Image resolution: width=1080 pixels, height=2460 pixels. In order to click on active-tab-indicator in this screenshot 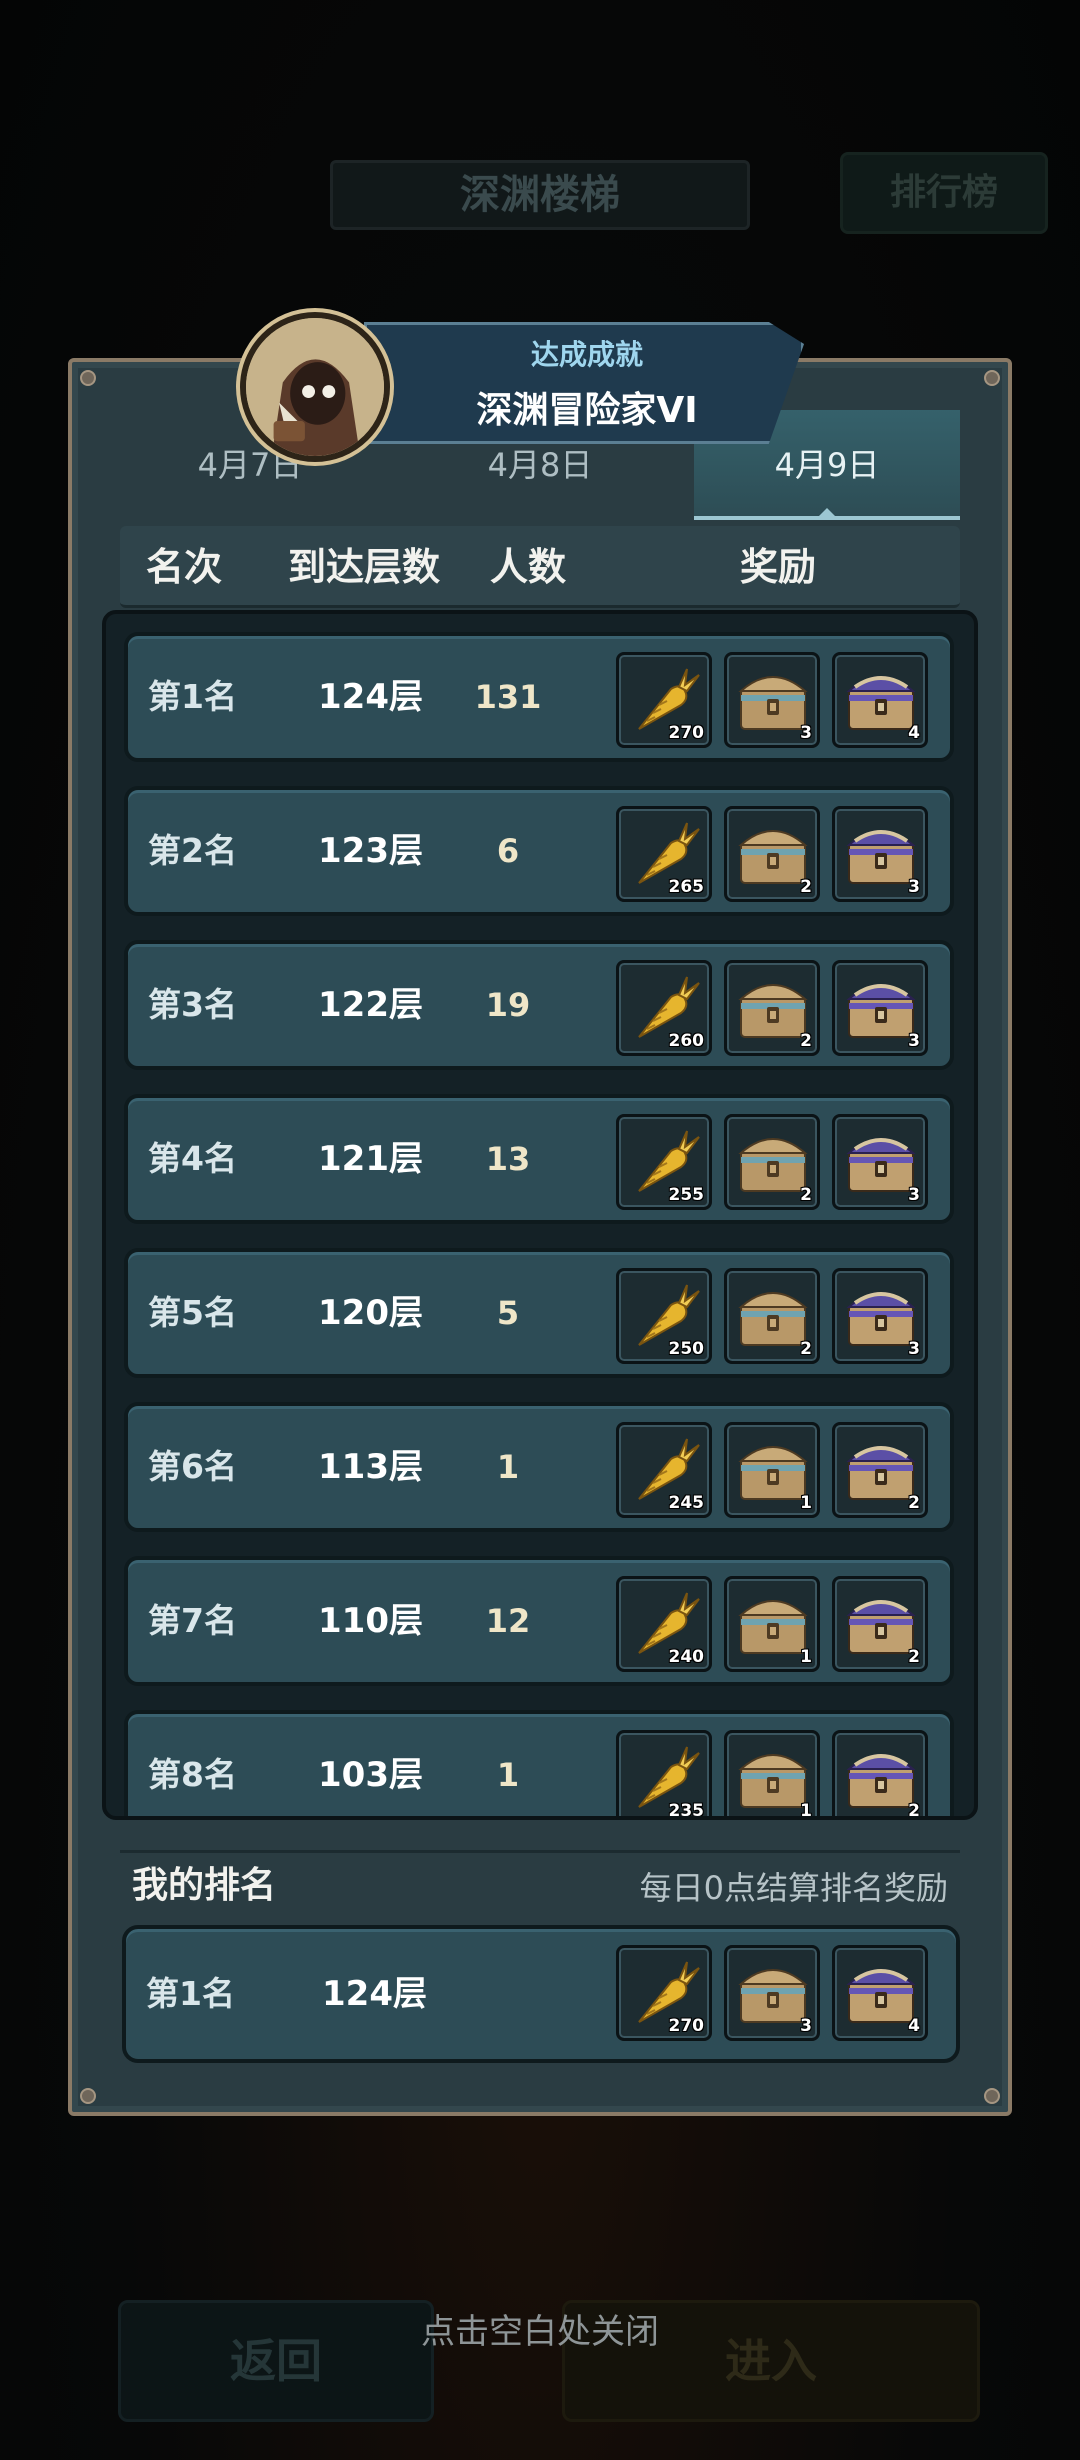, I will do `click(827, 514)`.